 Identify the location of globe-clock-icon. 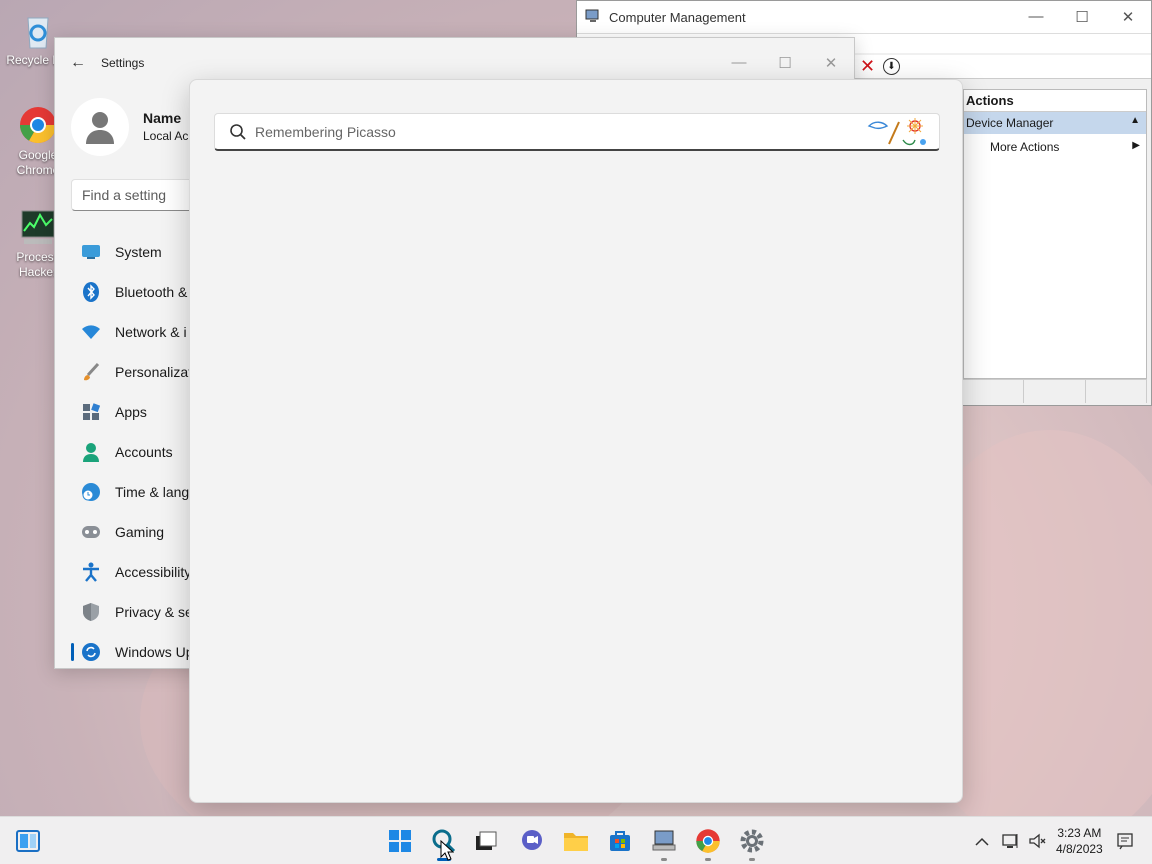
(91, 492).